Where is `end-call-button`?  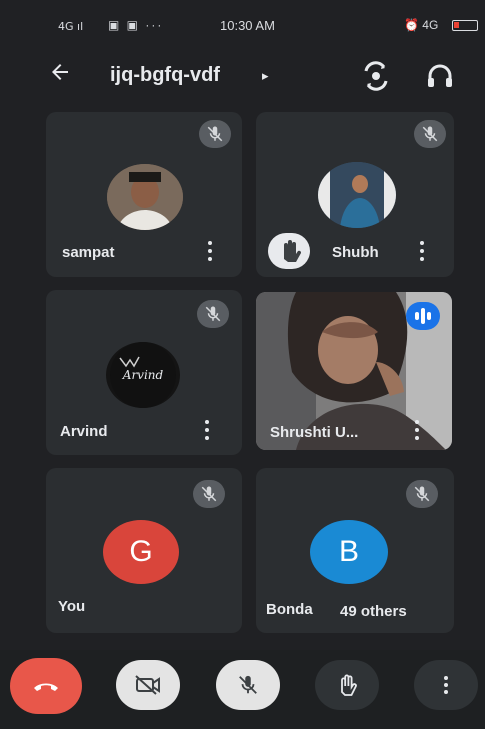
end-call-button is located at coordinates (46, 686).